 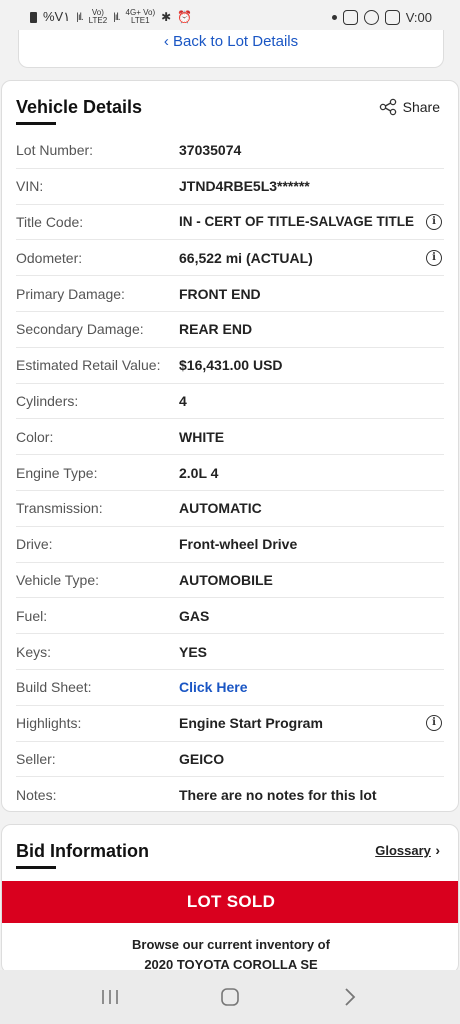 What do you see at coordinates (199, 472) in the screenshot?
I see `row-value: 2.0L 4` at bounding box center [199, 472].